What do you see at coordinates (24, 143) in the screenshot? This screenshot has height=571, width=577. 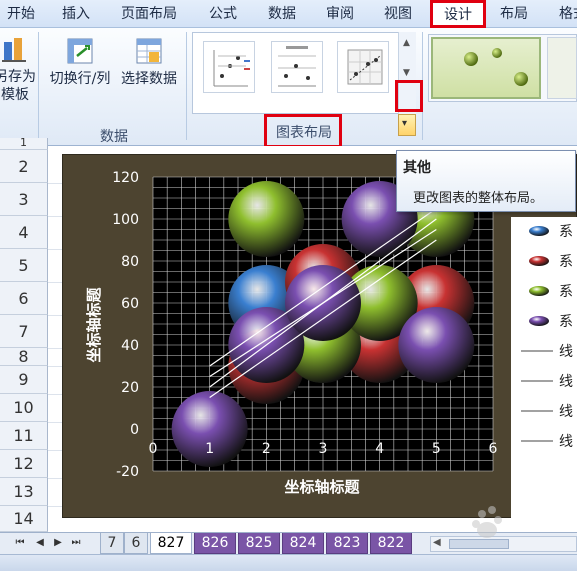 I see `row-header-1: 1` at bounding box center [24, 143].